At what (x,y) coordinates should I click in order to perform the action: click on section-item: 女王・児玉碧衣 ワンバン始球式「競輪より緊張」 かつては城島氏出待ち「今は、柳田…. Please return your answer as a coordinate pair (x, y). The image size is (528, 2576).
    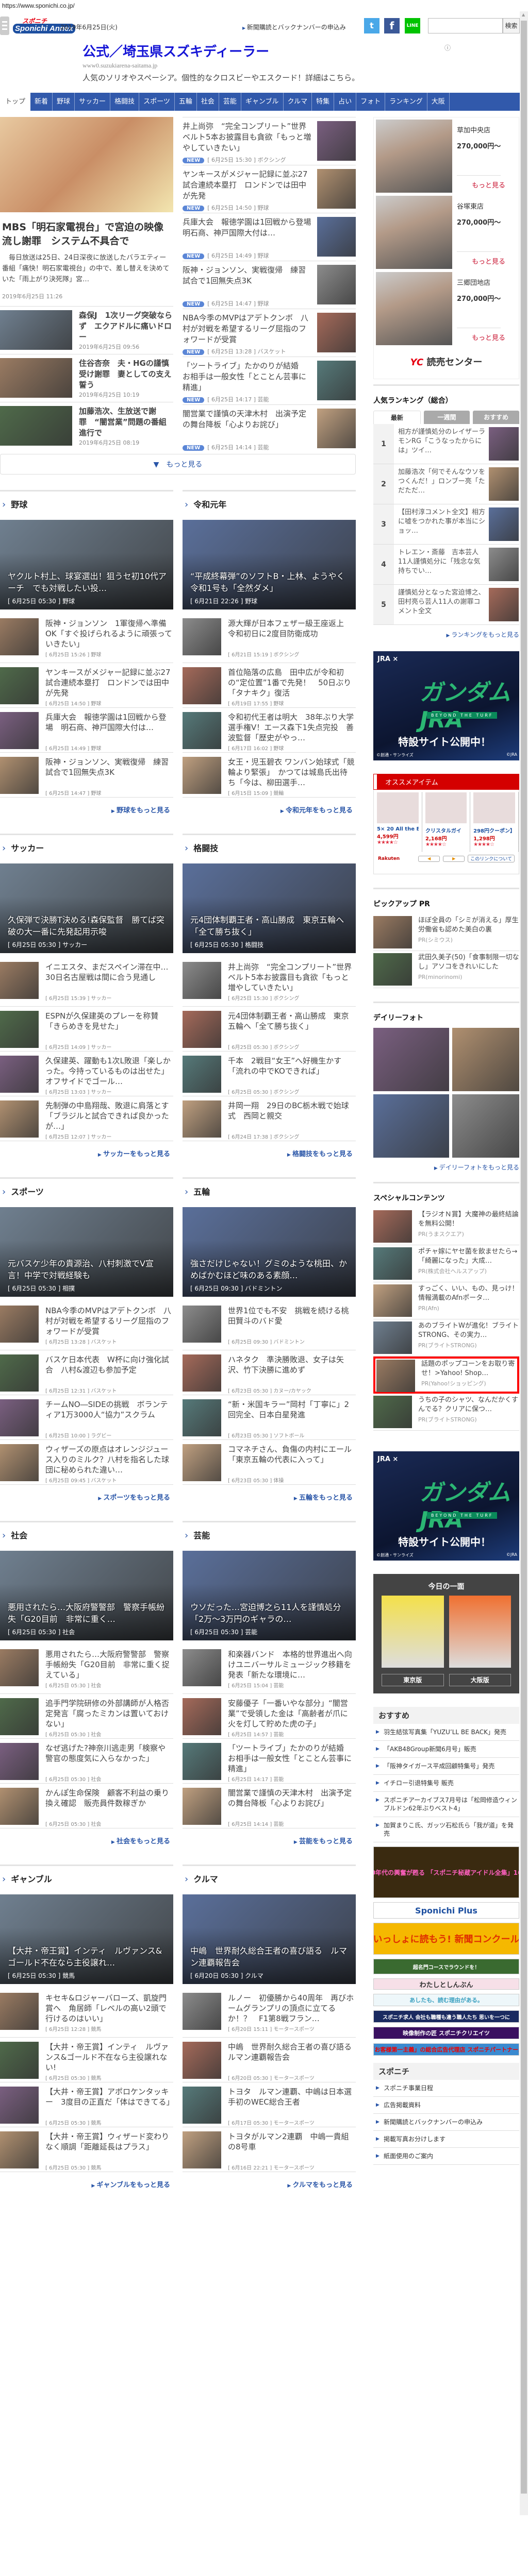
    Looking at the image, I should click on (269, 775).